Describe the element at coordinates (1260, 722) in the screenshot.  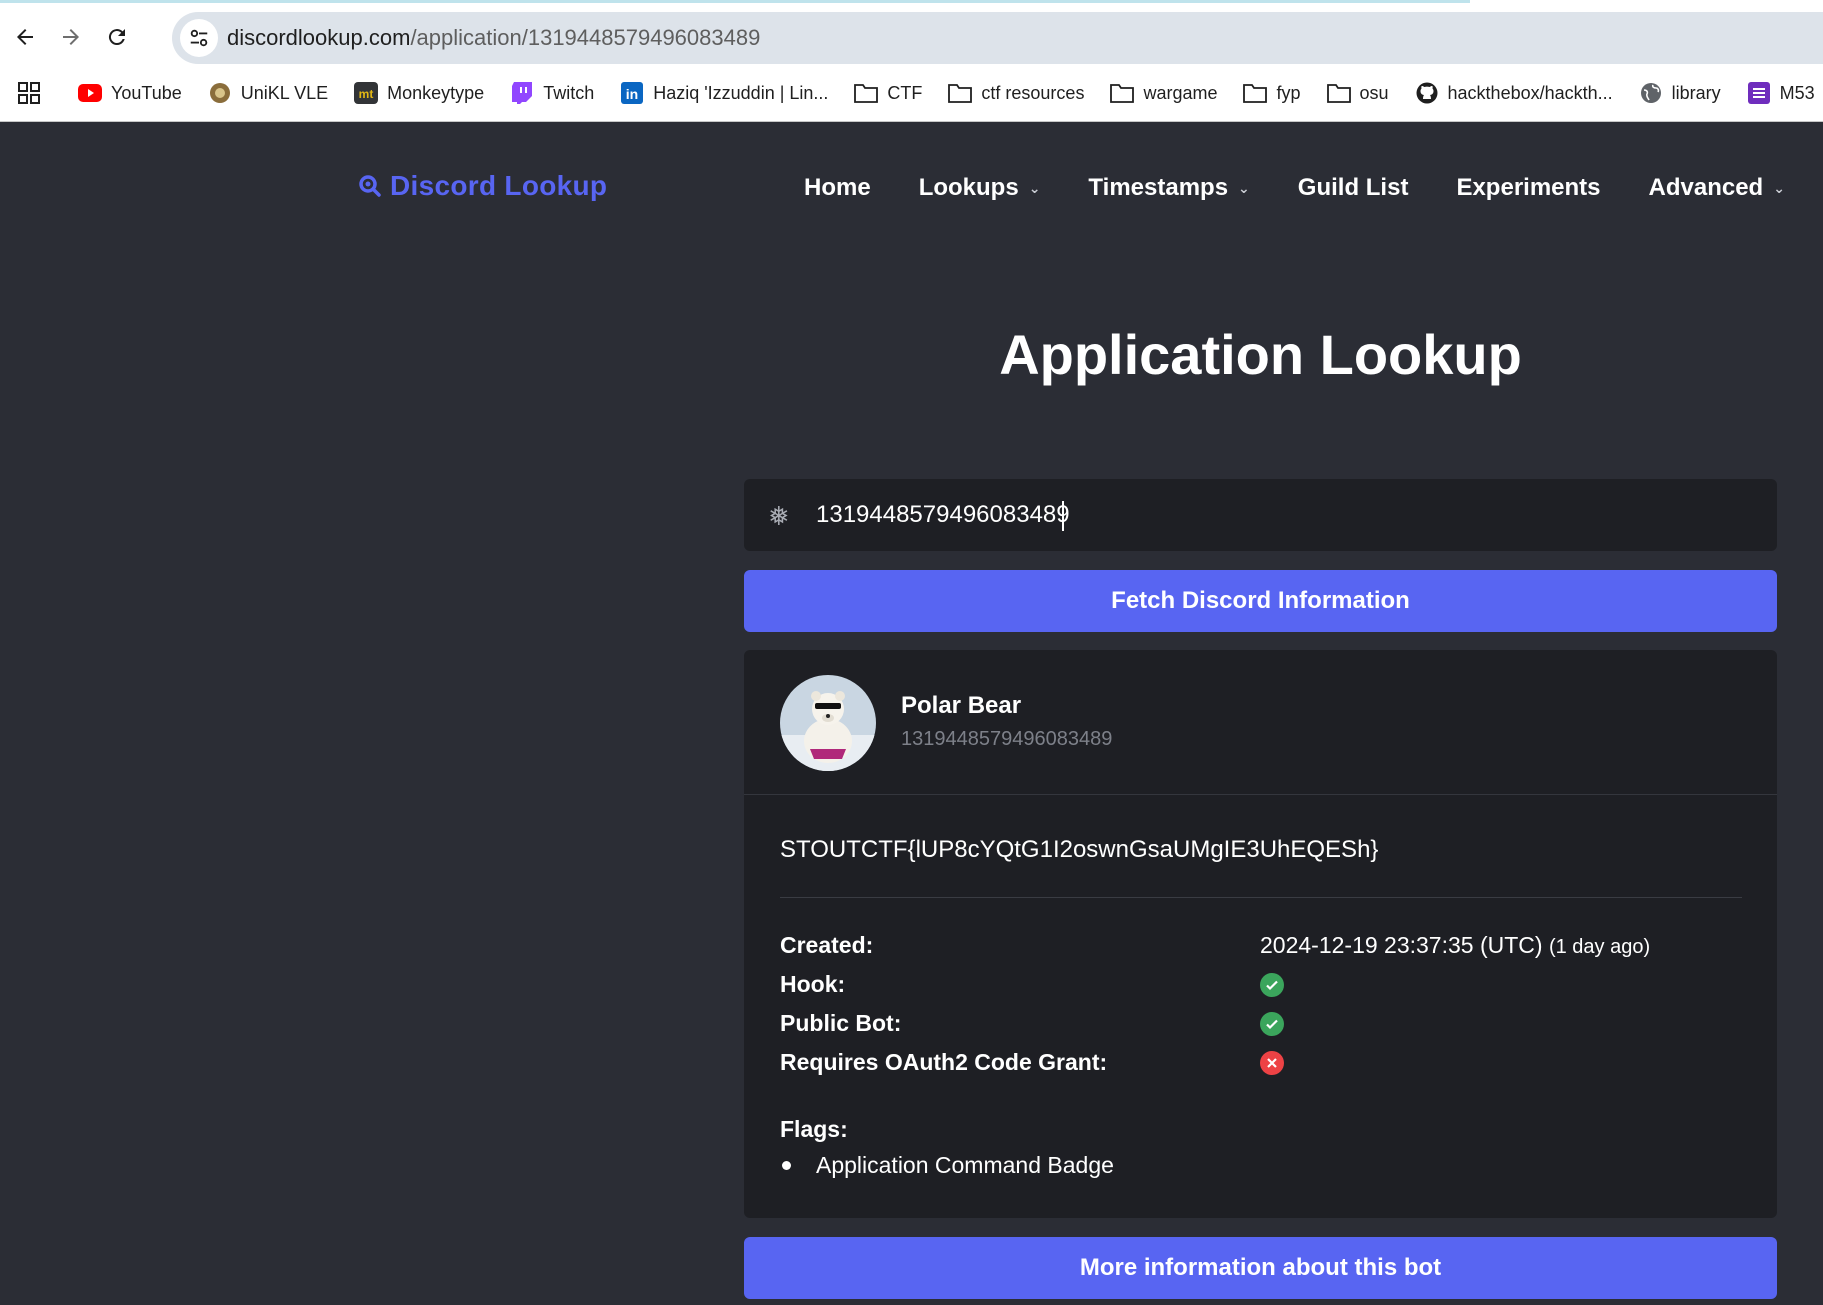
I see `application-header: Polar Bear 1319448579496083489` at that location.